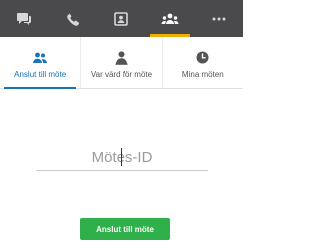  I want to click on meeting-id-input, so click(122, 158).